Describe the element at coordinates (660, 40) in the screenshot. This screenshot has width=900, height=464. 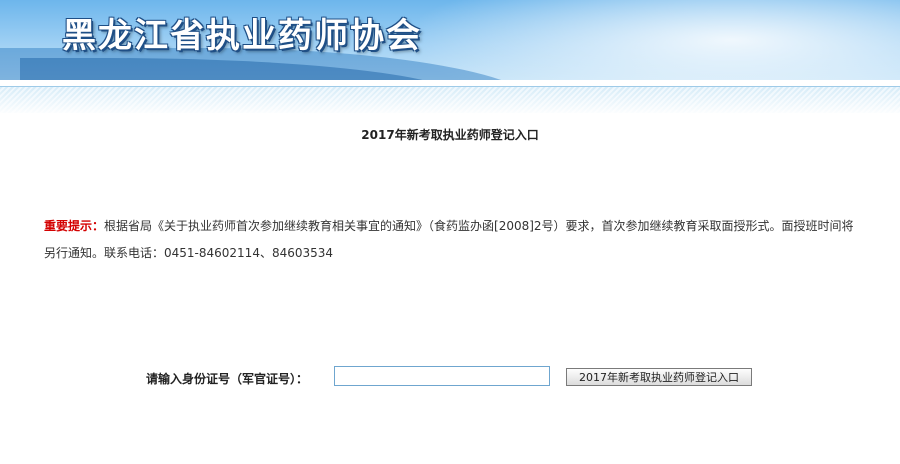
I see `banner-glow-decoration` at that location.